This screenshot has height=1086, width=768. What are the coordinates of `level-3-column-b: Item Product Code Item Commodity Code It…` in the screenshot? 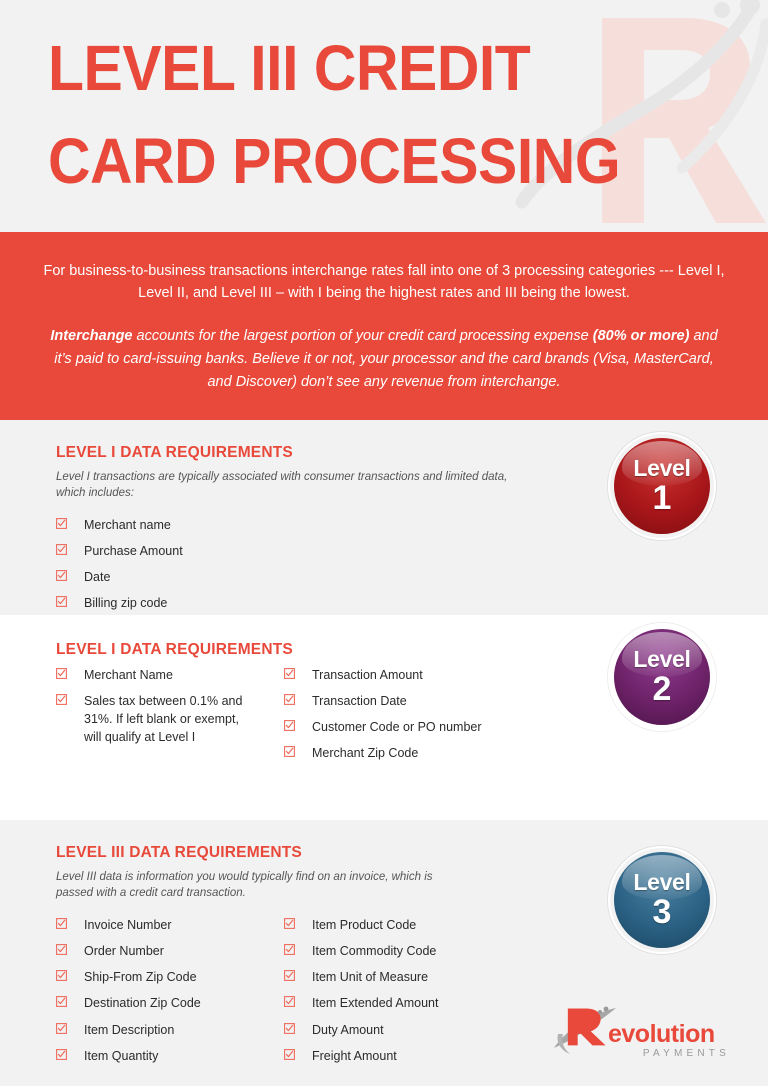 It's located at (424, 990).